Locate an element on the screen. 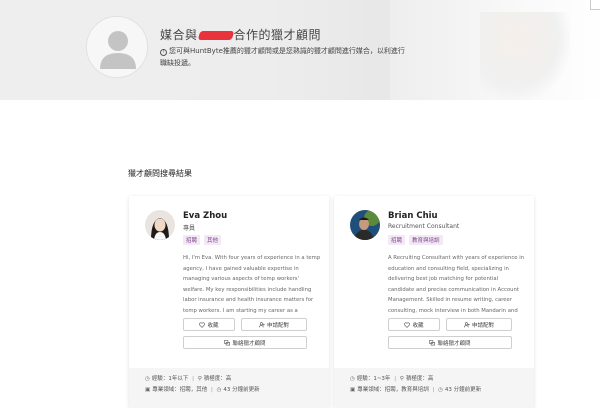  redacted-company-name is located at coordinates (215, 35).